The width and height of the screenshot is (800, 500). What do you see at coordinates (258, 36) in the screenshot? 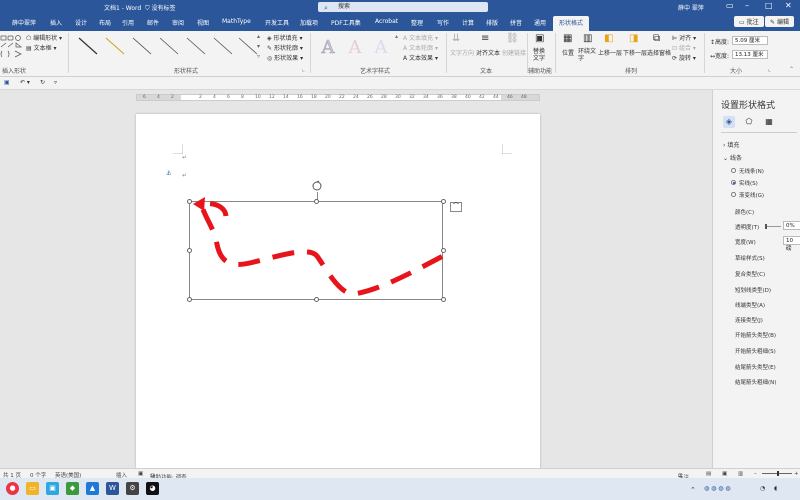
I see `gallery-scroll-up-icon: ▴` at bounding box center [258, 36].